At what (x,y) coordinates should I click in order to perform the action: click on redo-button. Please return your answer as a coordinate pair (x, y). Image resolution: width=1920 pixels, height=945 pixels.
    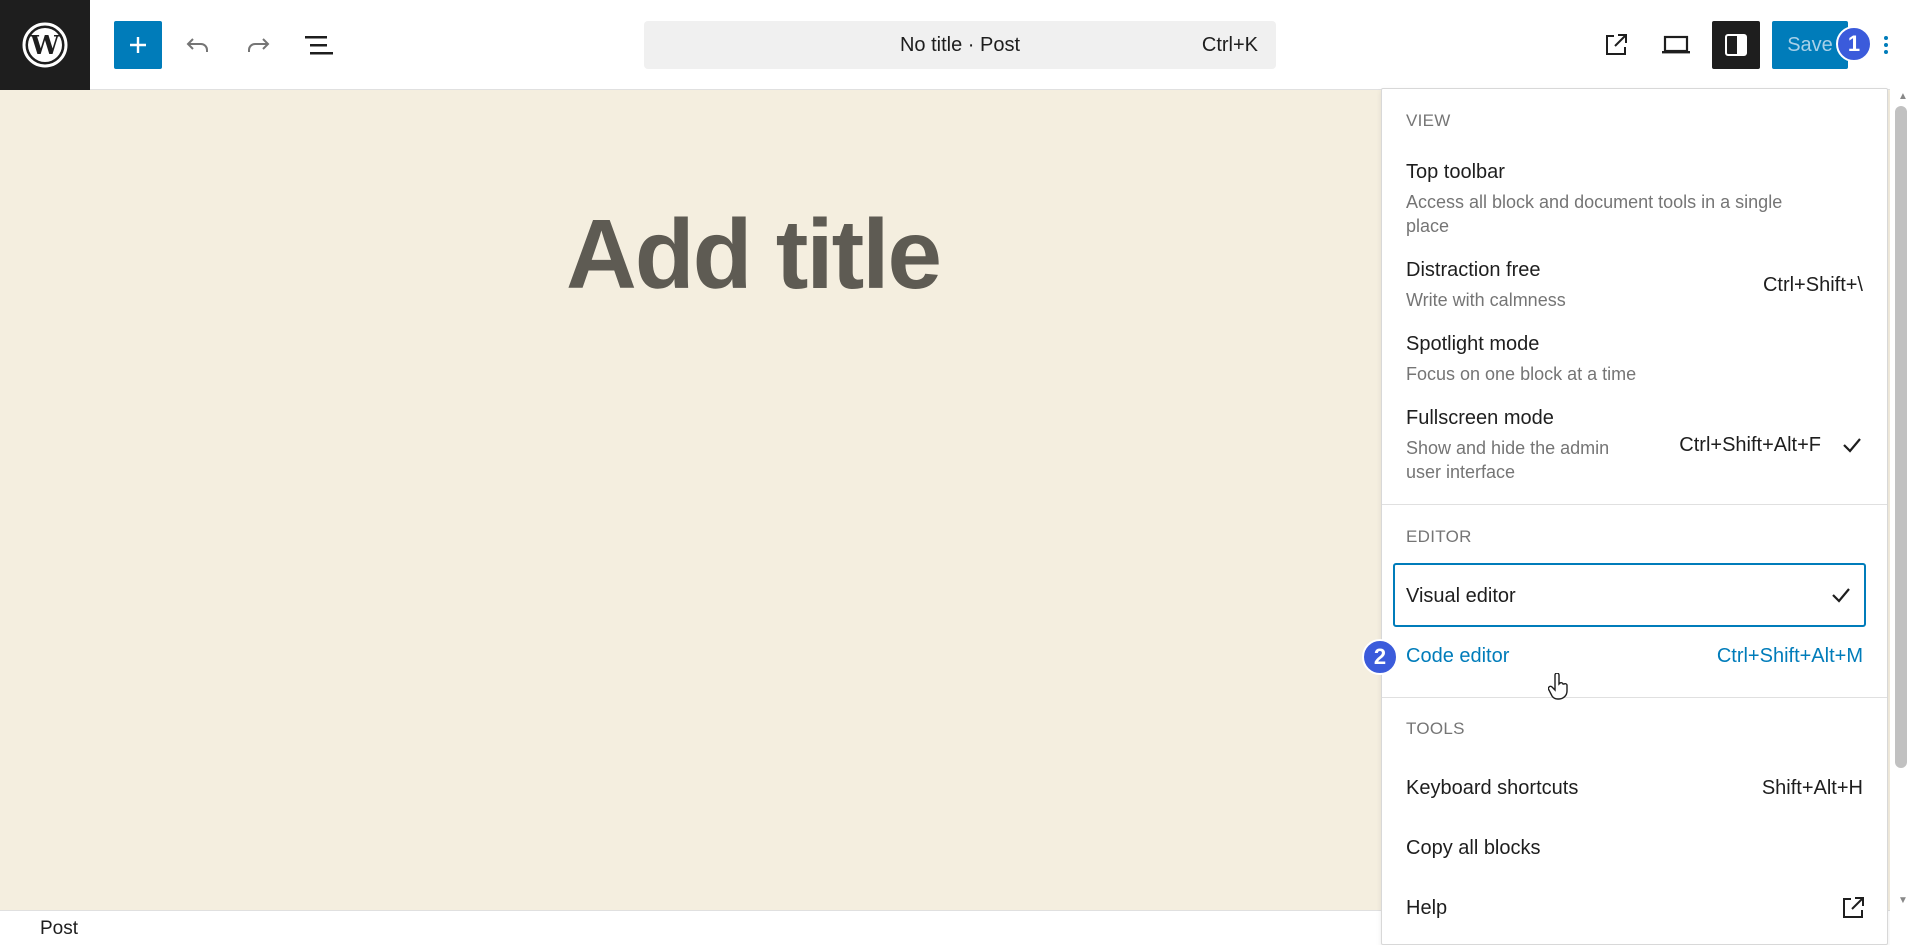
    Looking at the image, I should click on (258, 45).